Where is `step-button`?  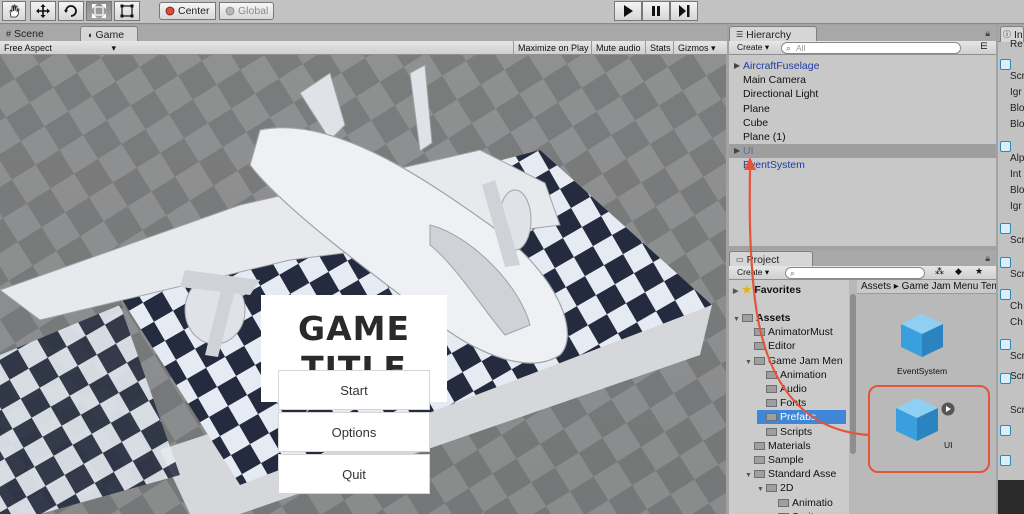 step-button is located at coordinates (684, 11).